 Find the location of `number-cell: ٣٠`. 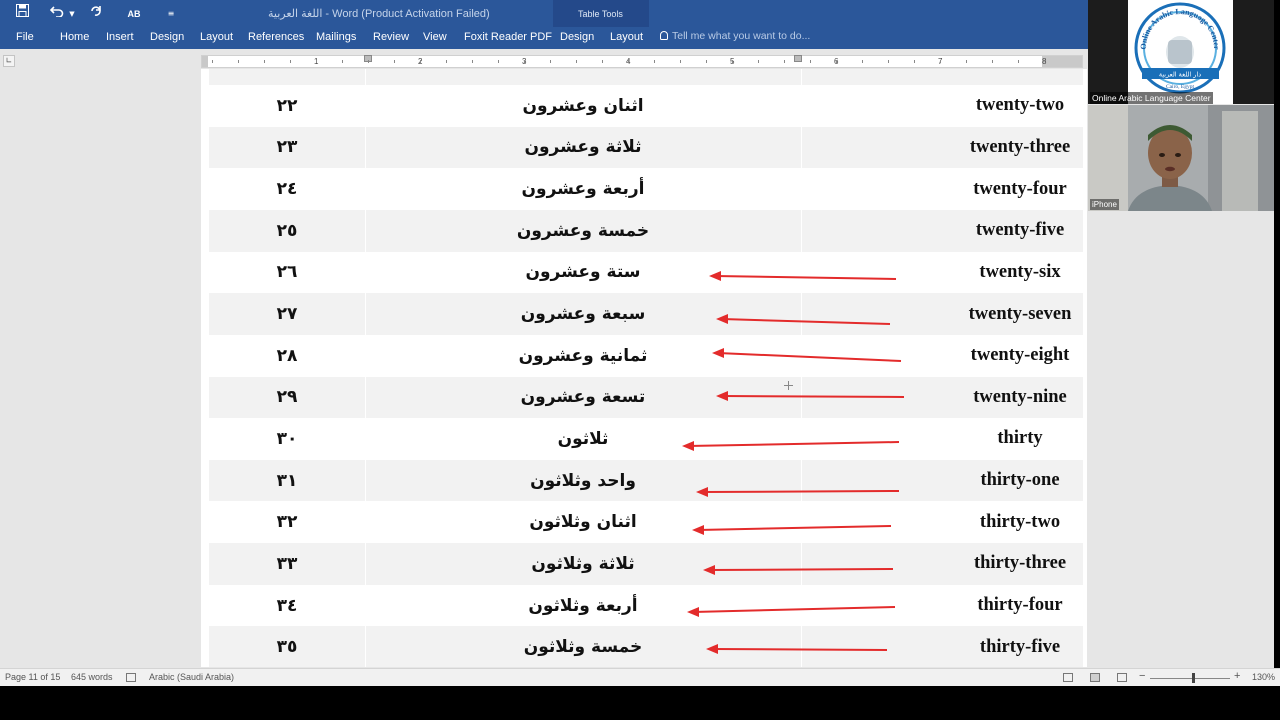

number-cell: ٣٠ is located at coordinates (287, 439).